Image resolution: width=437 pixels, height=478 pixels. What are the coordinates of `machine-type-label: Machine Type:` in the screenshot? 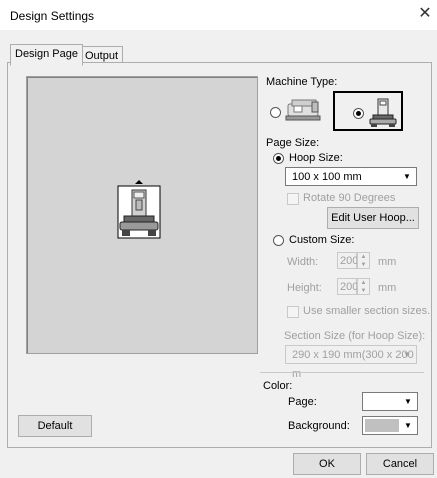 It's located at (302, 82).